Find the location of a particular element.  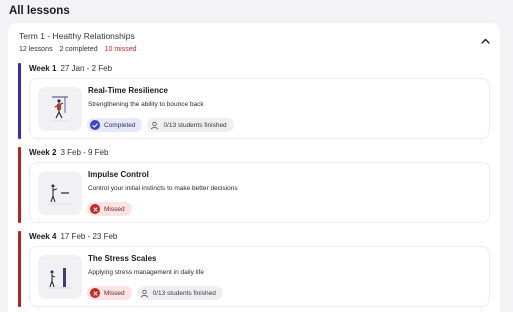

week-number: Week 2 is located at coordinates (43, 152).